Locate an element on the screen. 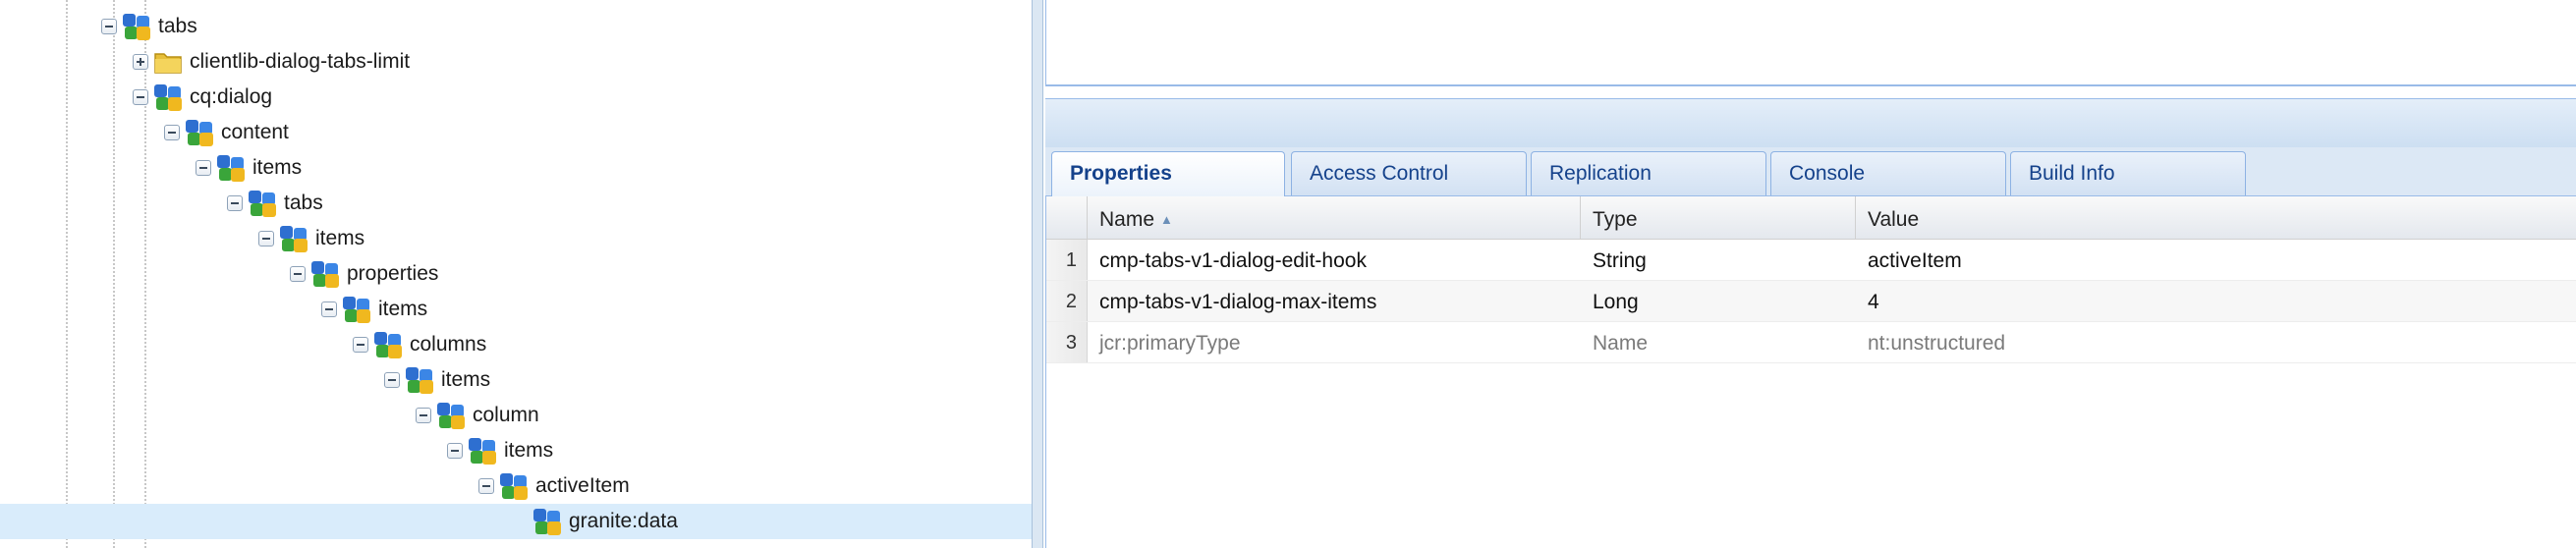  panel-header-strip is located at coordinates (1810, 122).